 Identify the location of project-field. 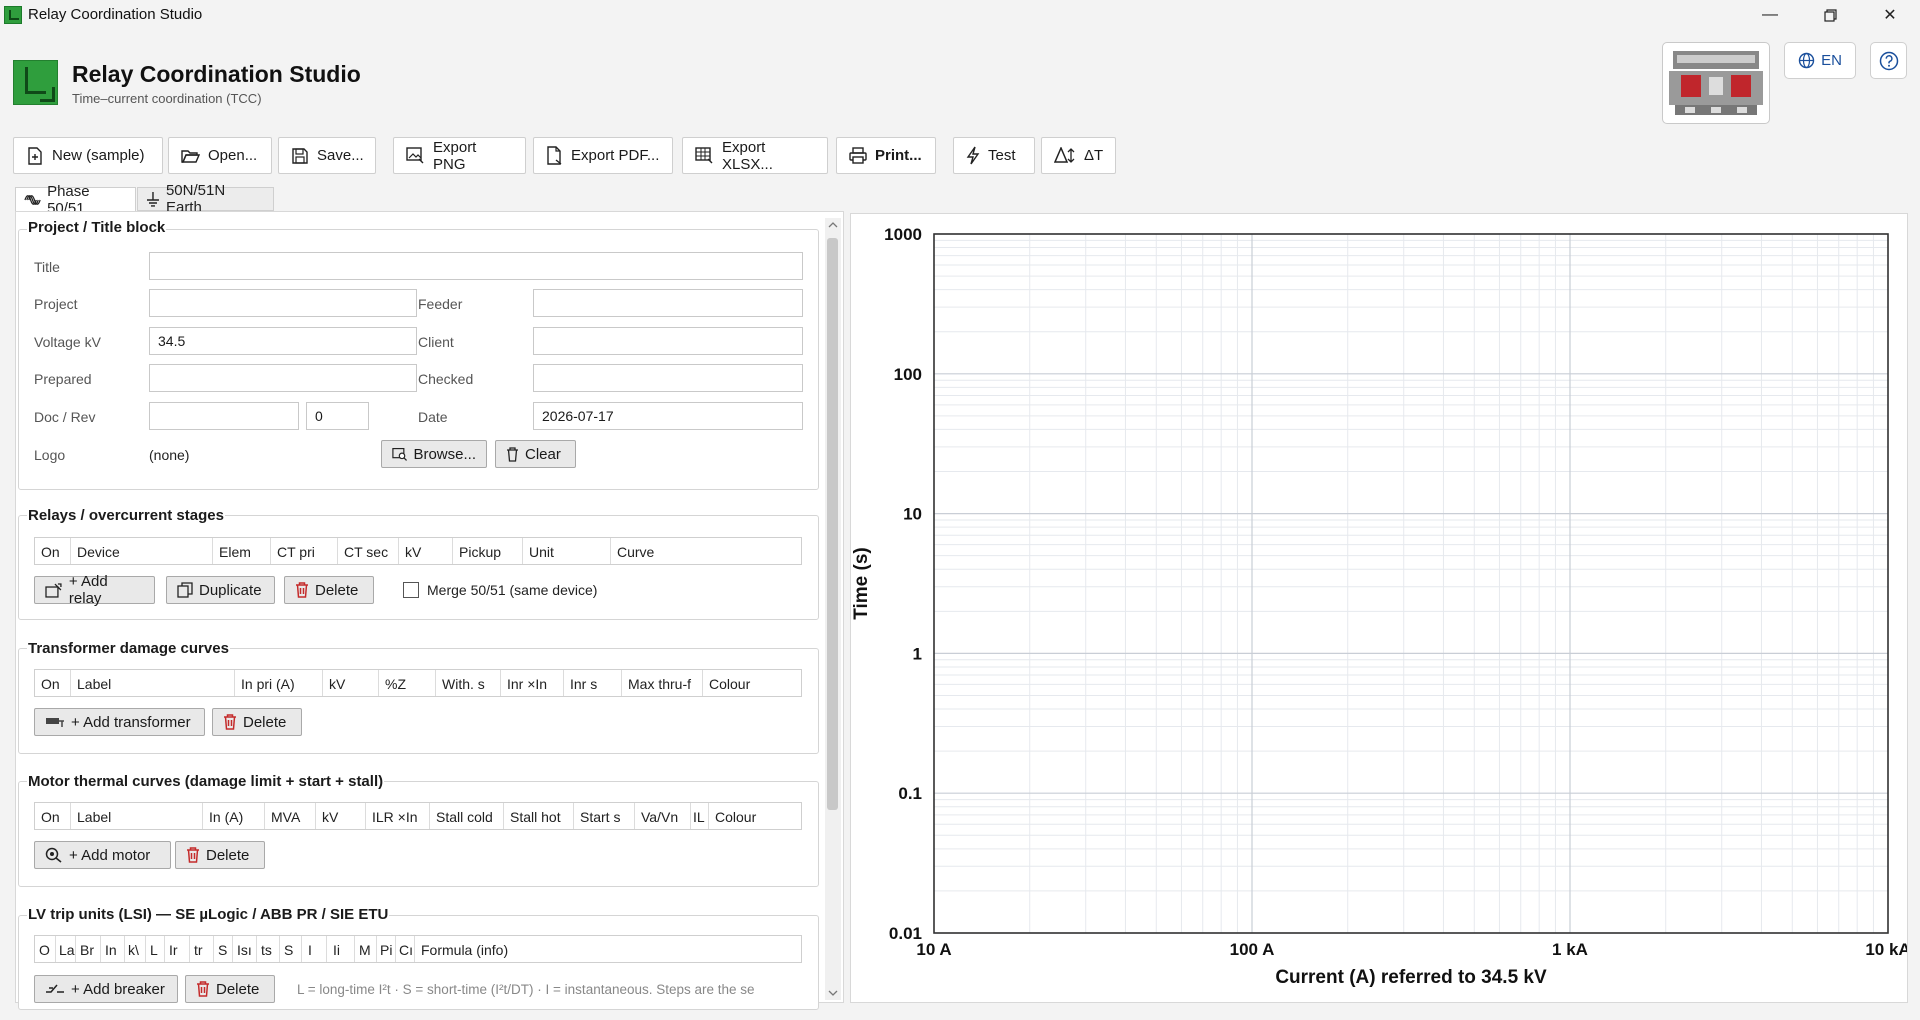
(283, 303).